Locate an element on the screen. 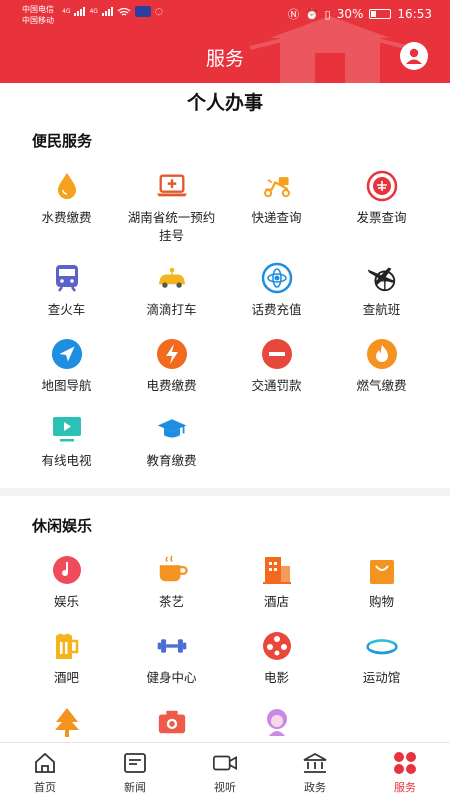  service-electricity-bill: 电费缴费 is located at coordinates (171, 366).